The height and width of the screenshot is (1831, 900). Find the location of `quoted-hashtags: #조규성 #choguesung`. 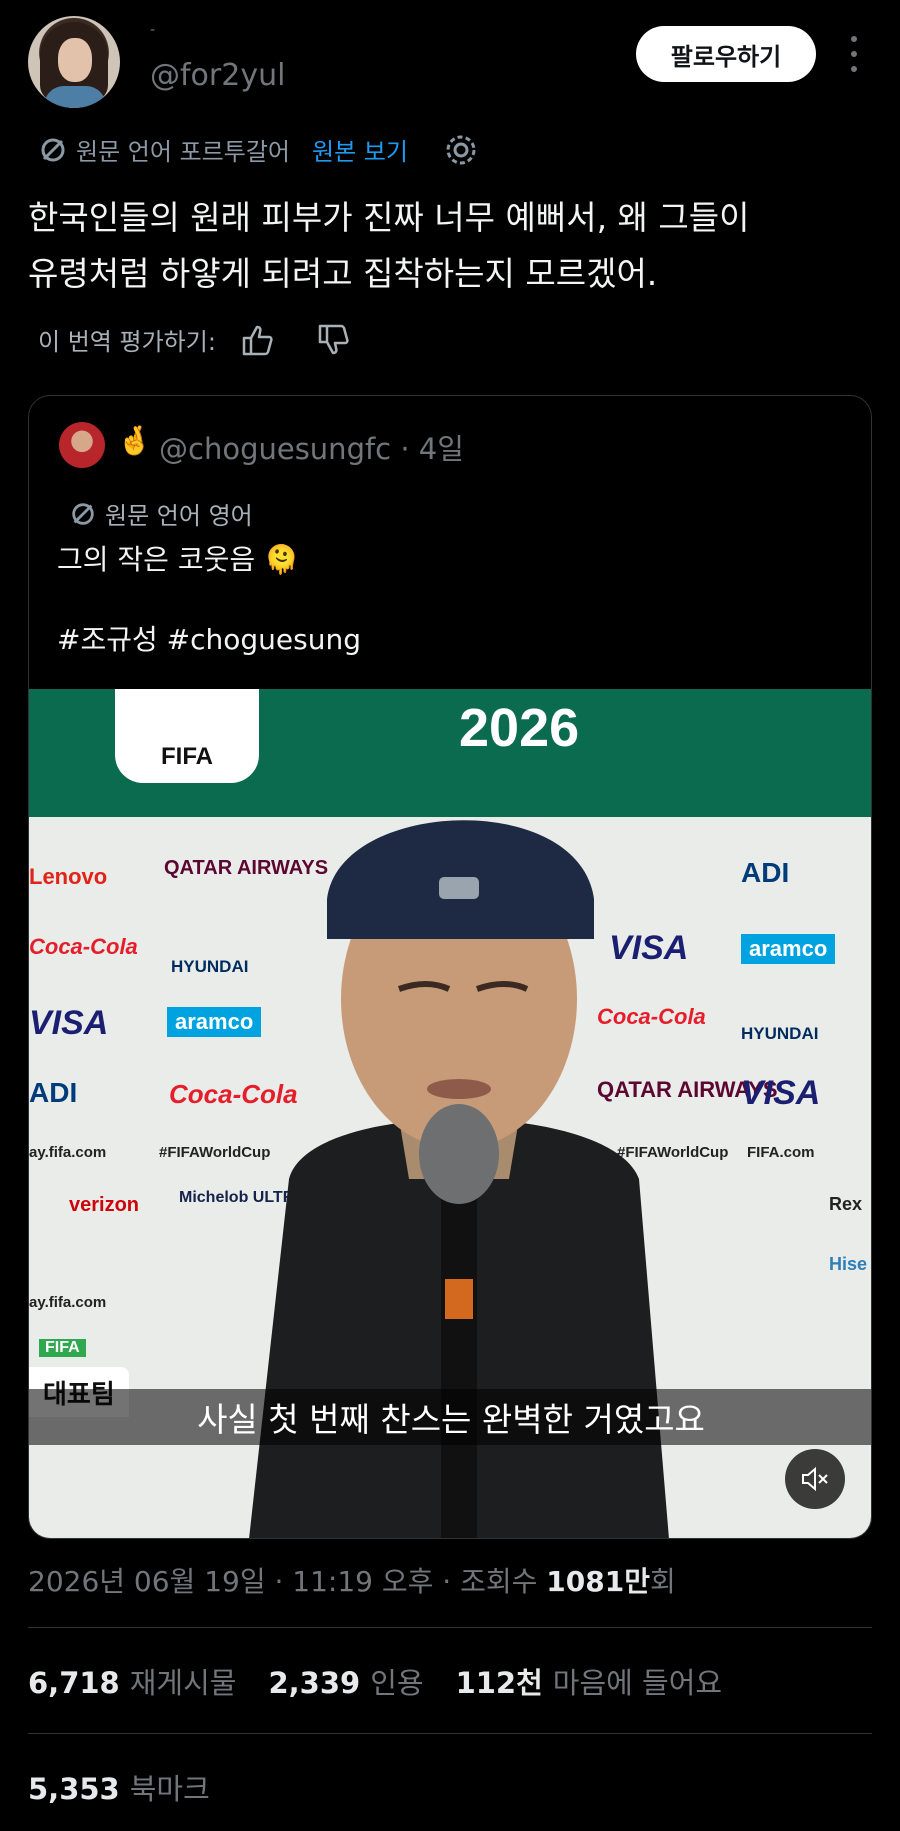

quoted-hashtags: #조규성 #choguesung is located at coordinates (209, 638).